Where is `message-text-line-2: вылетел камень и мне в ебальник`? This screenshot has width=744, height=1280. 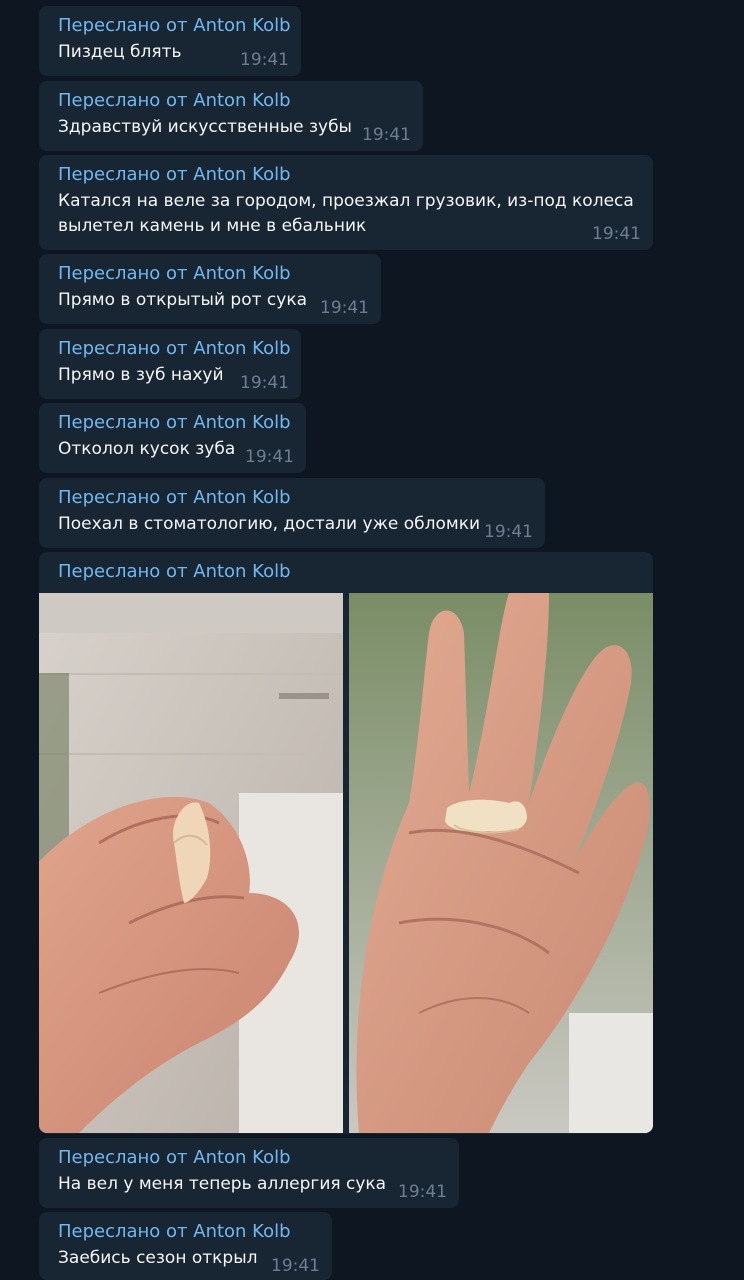 message-text-line-2: вылетел камень и мне в ебальник is located at coordinates (212, 226).